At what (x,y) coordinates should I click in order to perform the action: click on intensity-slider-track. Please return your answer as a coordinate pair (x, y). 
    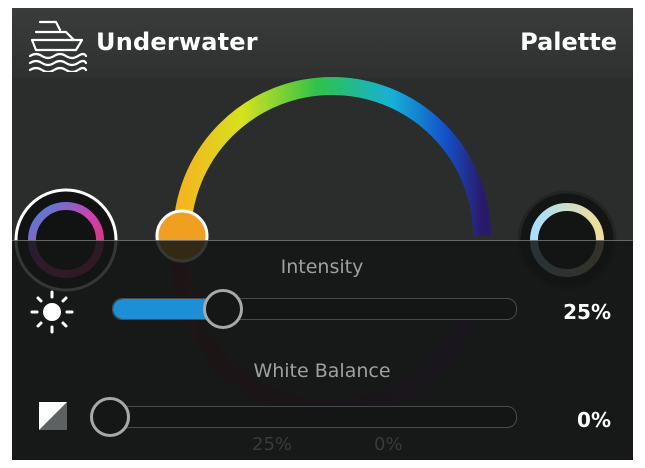
    Looking at the image, I should click on (314, 309).